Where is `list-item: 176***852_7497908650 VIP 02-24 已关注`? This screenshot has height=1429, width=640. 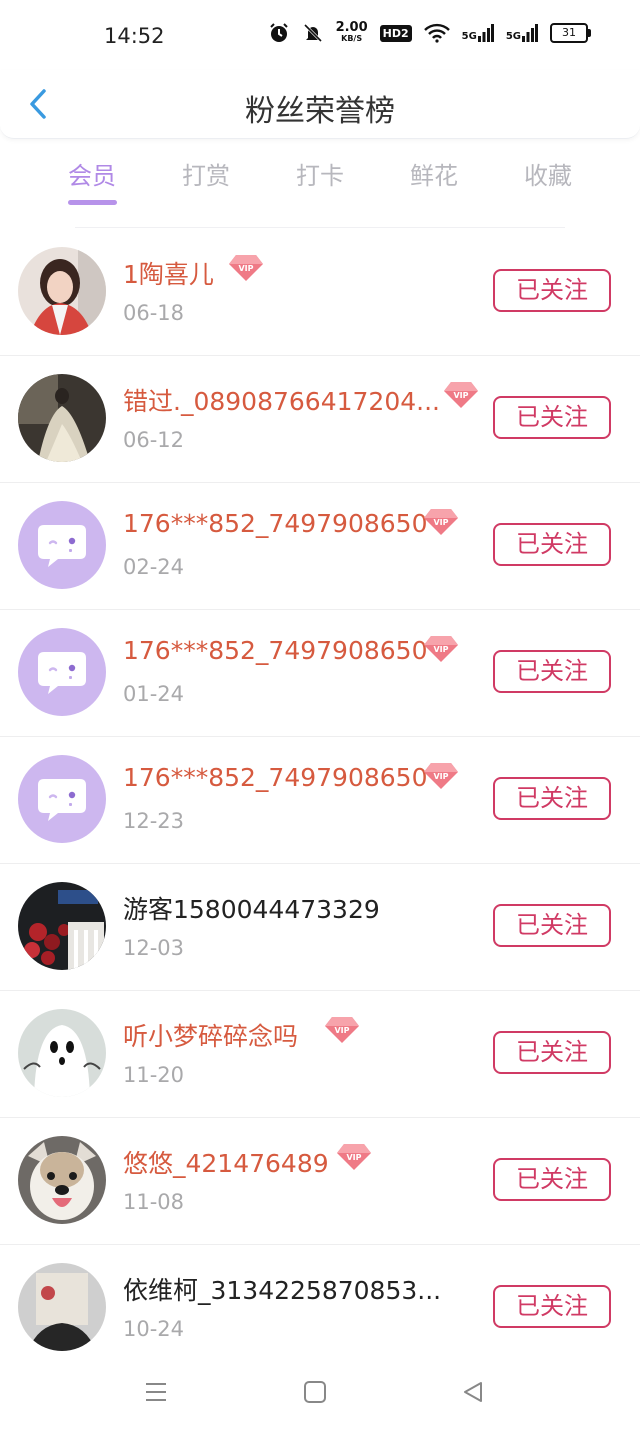 list-item: 176***852_7497908650 VIP 02-24 已关注 is located at coordinates (320, 546).